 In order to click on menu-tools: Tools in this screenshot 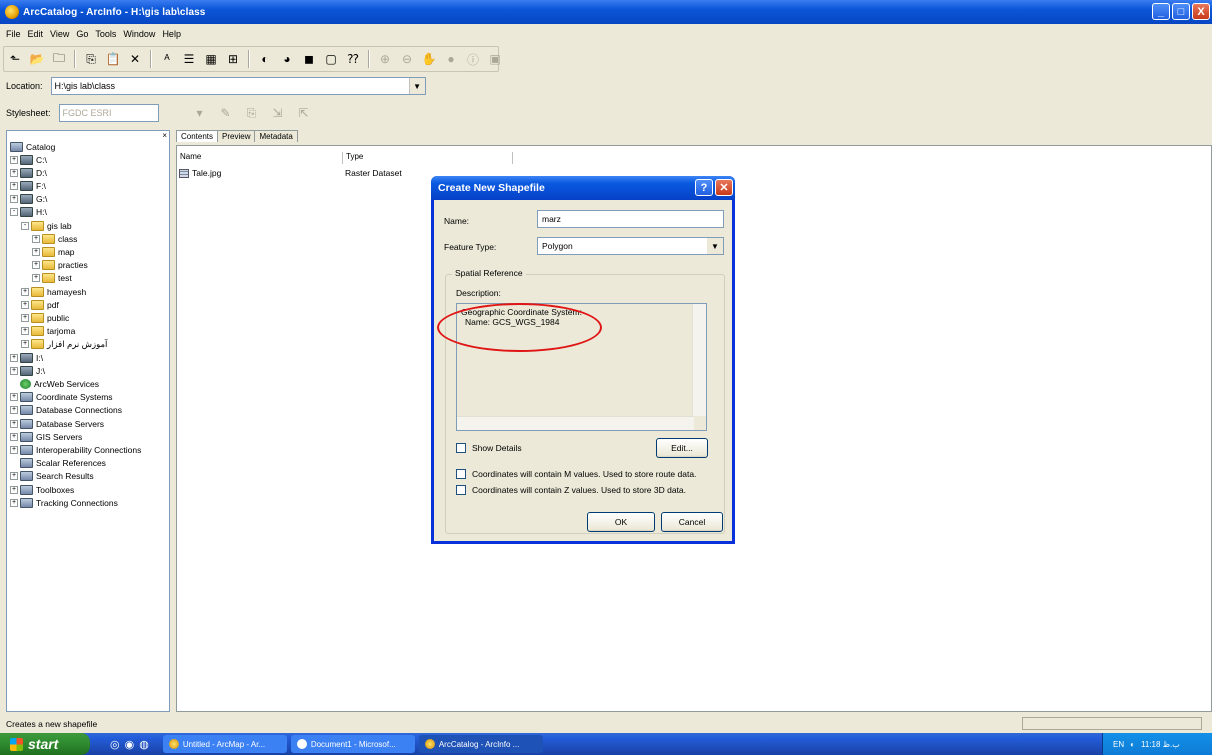, I will do `click(105, 34)`.